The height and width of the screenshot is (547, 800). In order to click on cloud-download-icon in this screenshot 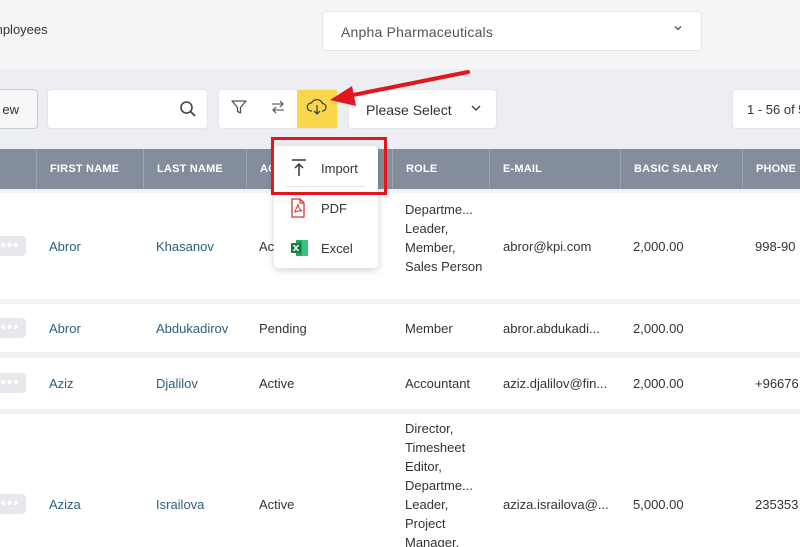, I will do `click(317, 109)`.